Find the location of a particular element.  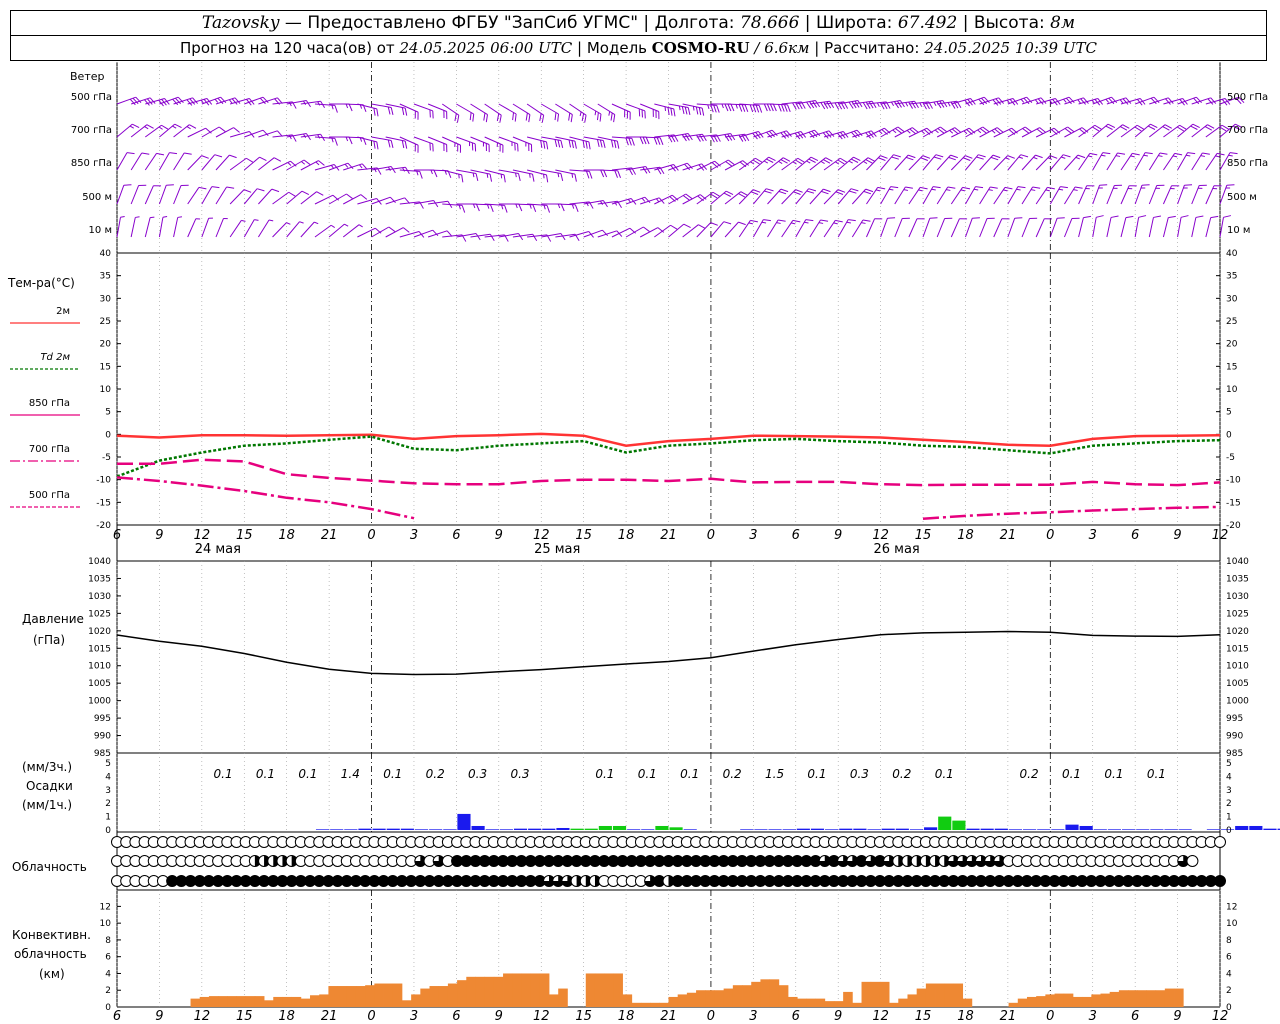

hour-tick-label: 15 is located at coordinates (583, 535).